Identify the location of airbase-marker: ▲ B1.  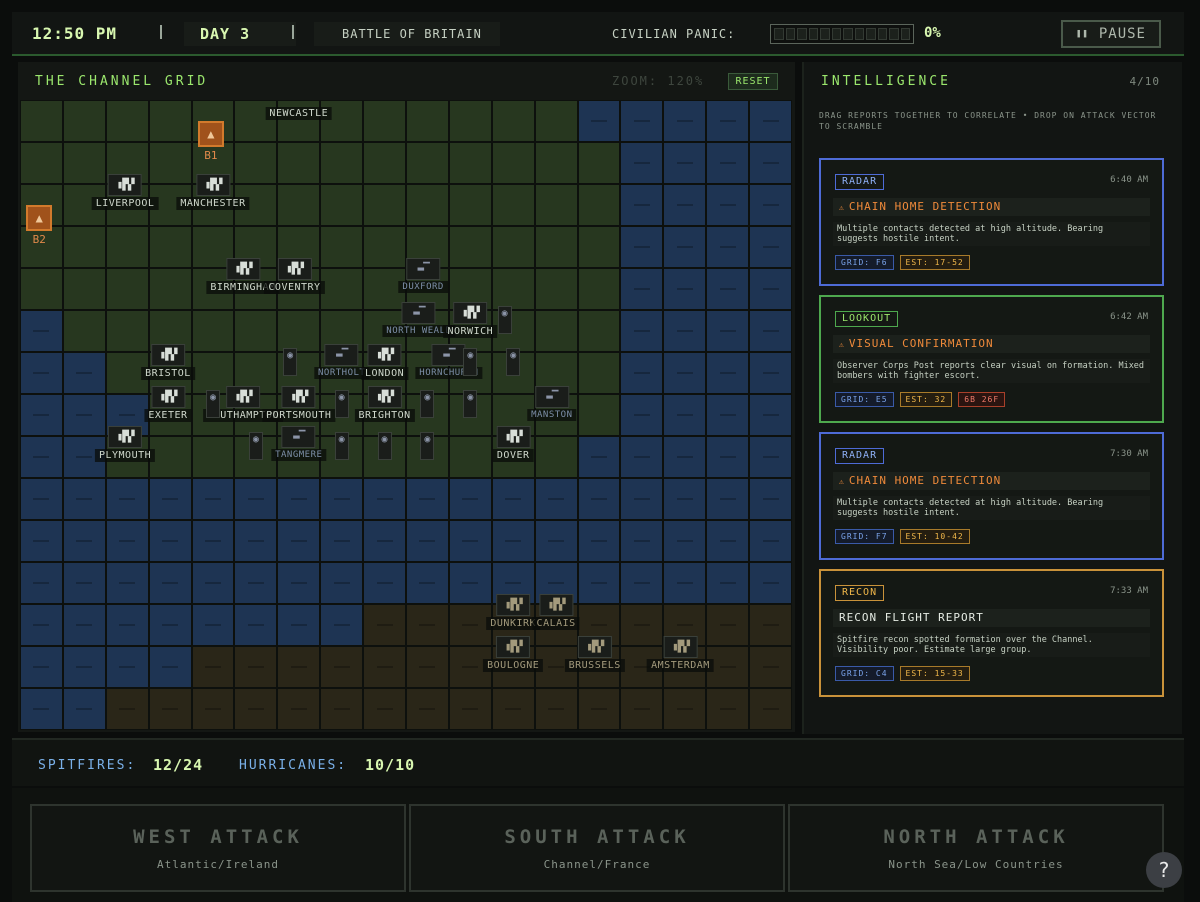
(210, 141).